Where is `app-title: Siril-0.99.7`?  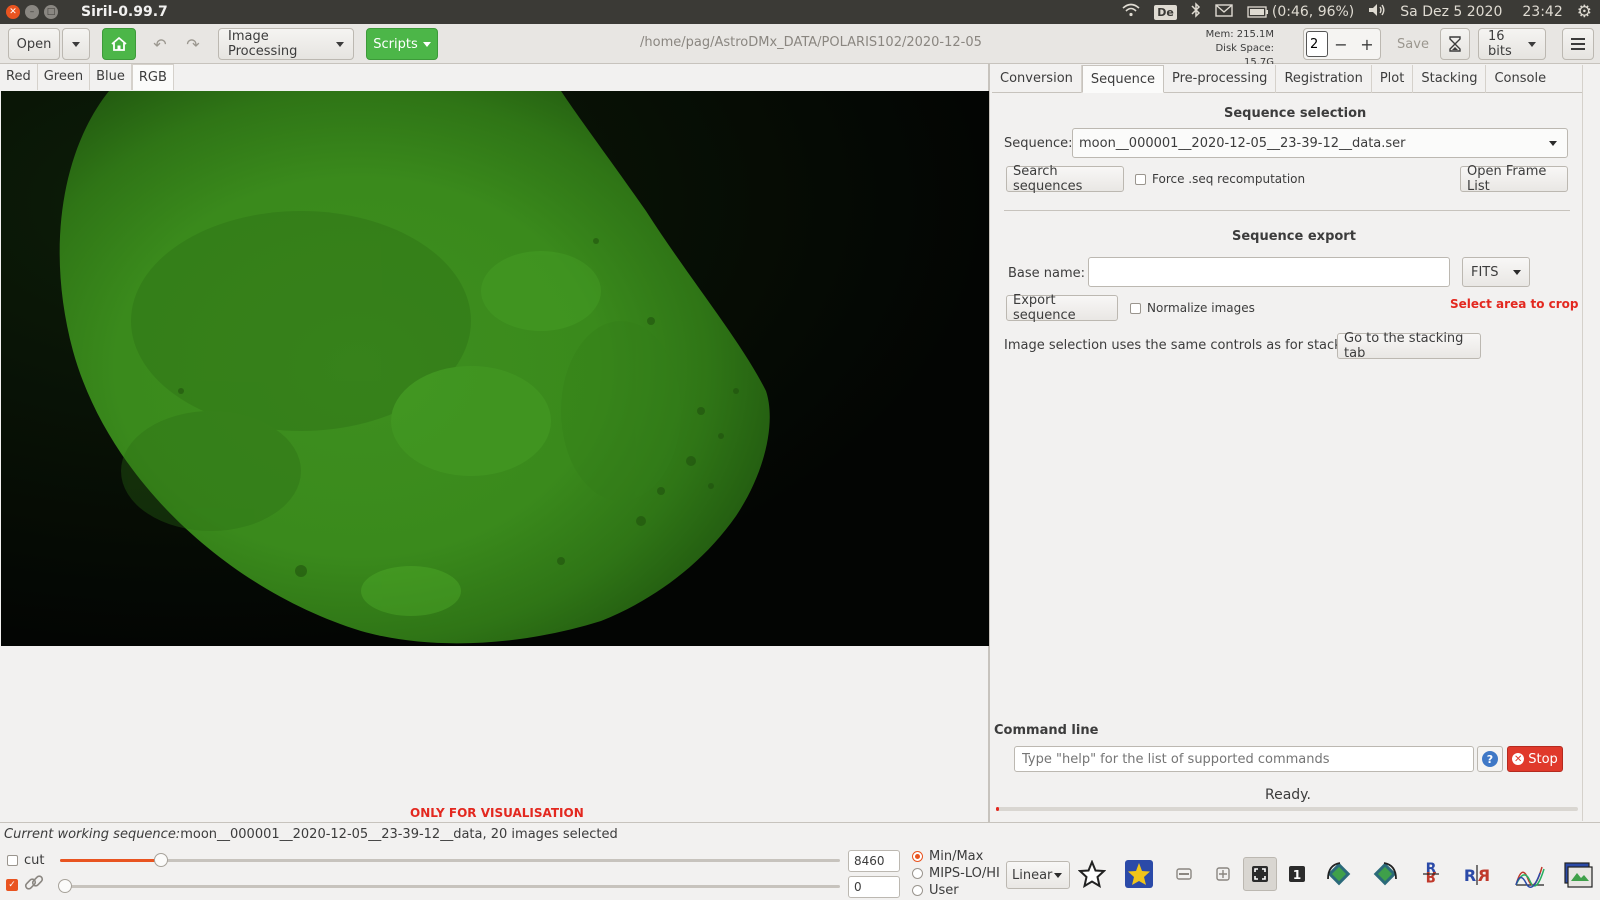 app-title: Siril-0.99.7 is located at coordinates (124, 12).